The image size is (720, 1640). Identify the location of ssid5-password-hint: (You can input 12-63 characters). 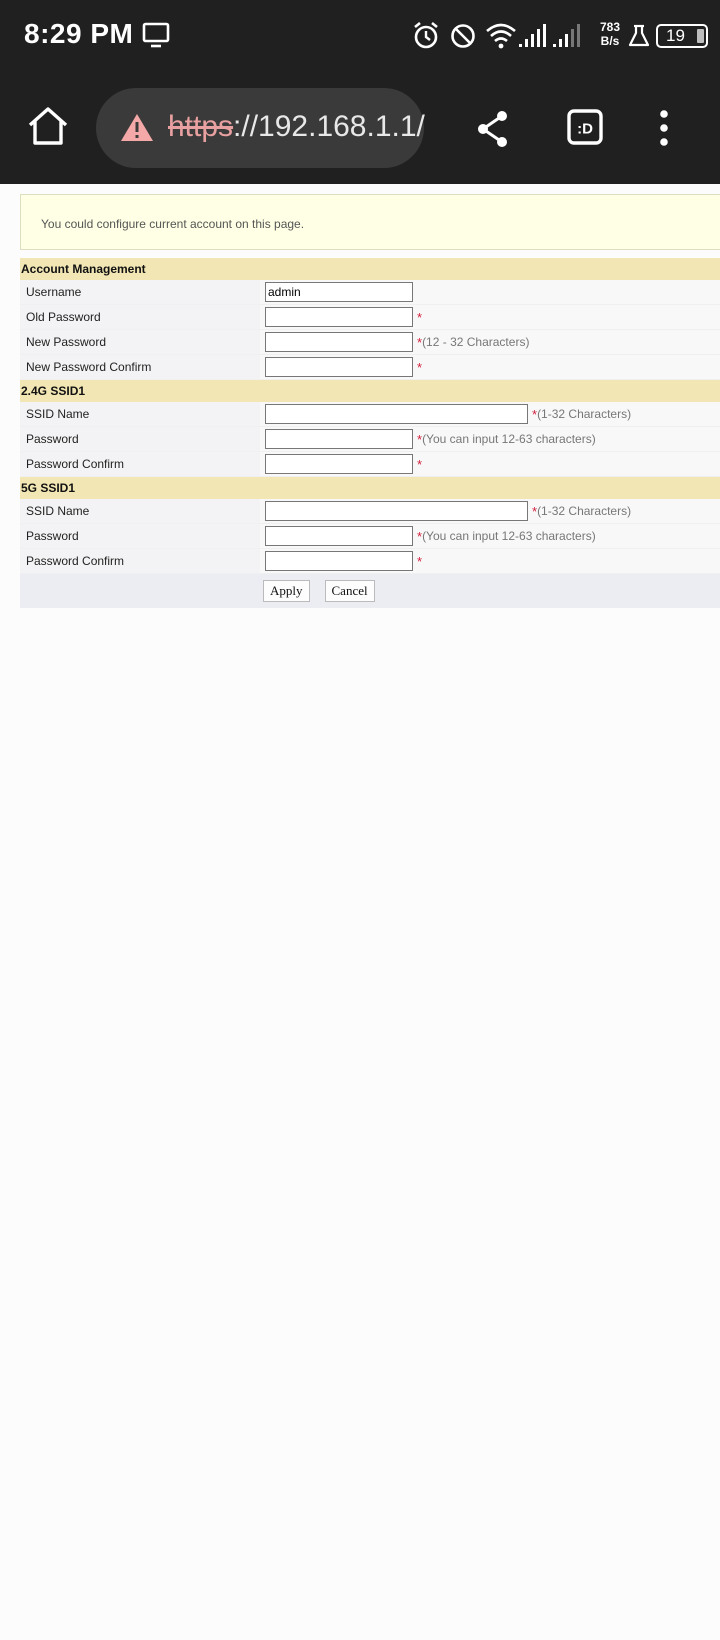
(509, 536).